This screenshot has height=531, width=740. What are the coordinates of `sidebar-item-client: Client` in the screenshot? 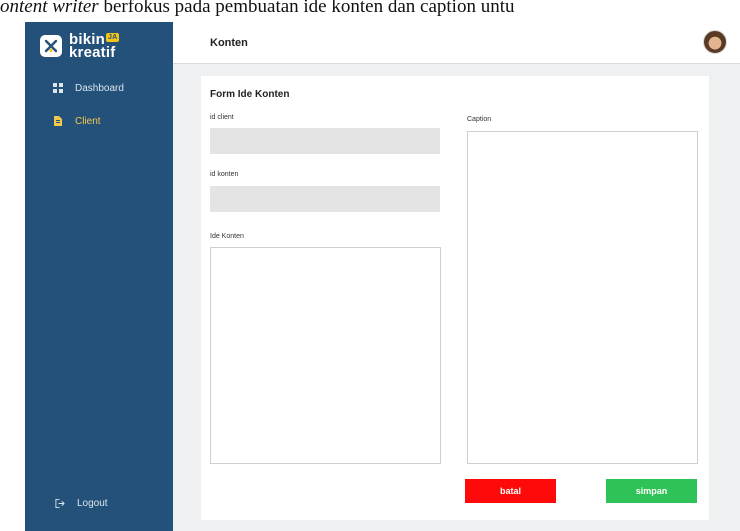 It's located at (77, 121).